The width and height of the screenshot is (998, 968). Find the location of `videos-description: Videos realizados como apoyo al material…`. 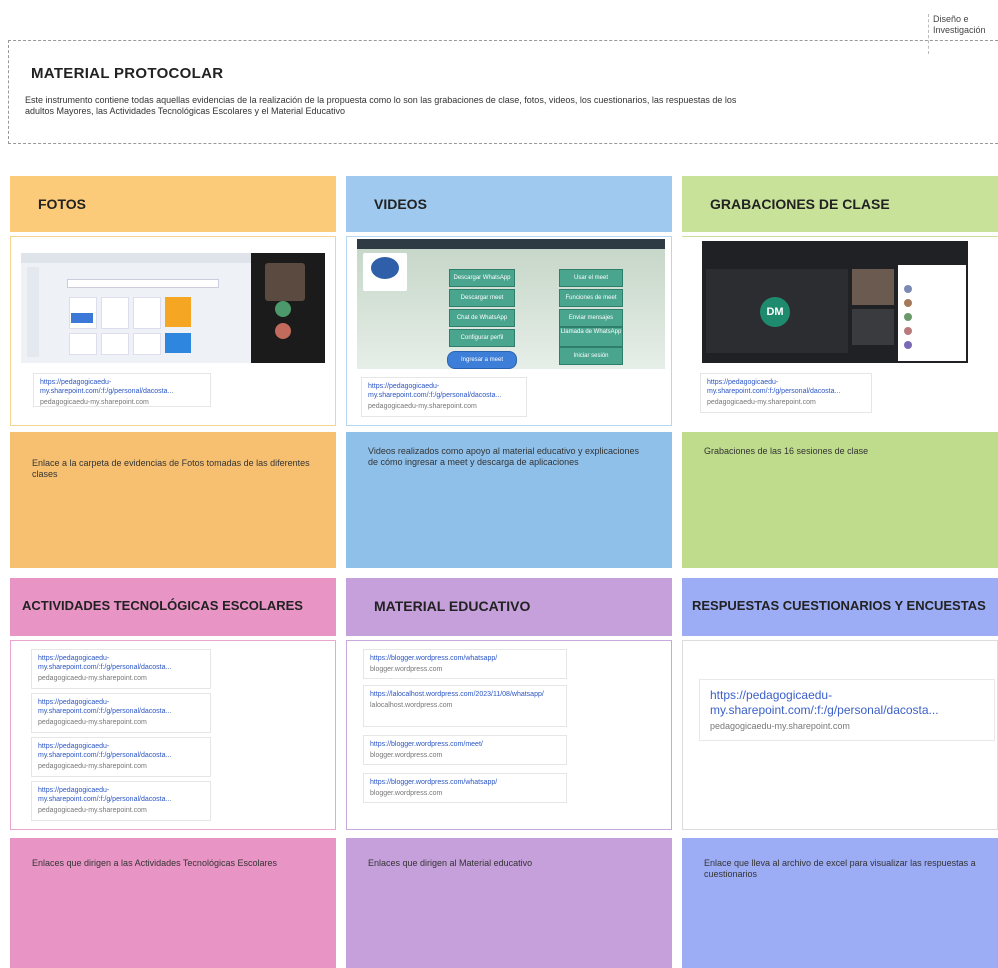

videos-description: Videos realizados como apoyo al material… is located at coordinates (503, 456).